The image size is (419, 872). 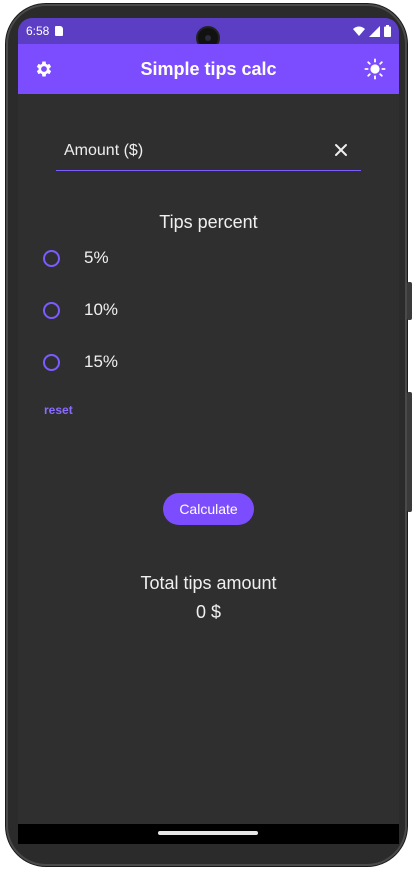 What do you see at coordinates (38, 31) in the screenshot?
I see `status-time: 6:58` at bounding box center [38, 31].